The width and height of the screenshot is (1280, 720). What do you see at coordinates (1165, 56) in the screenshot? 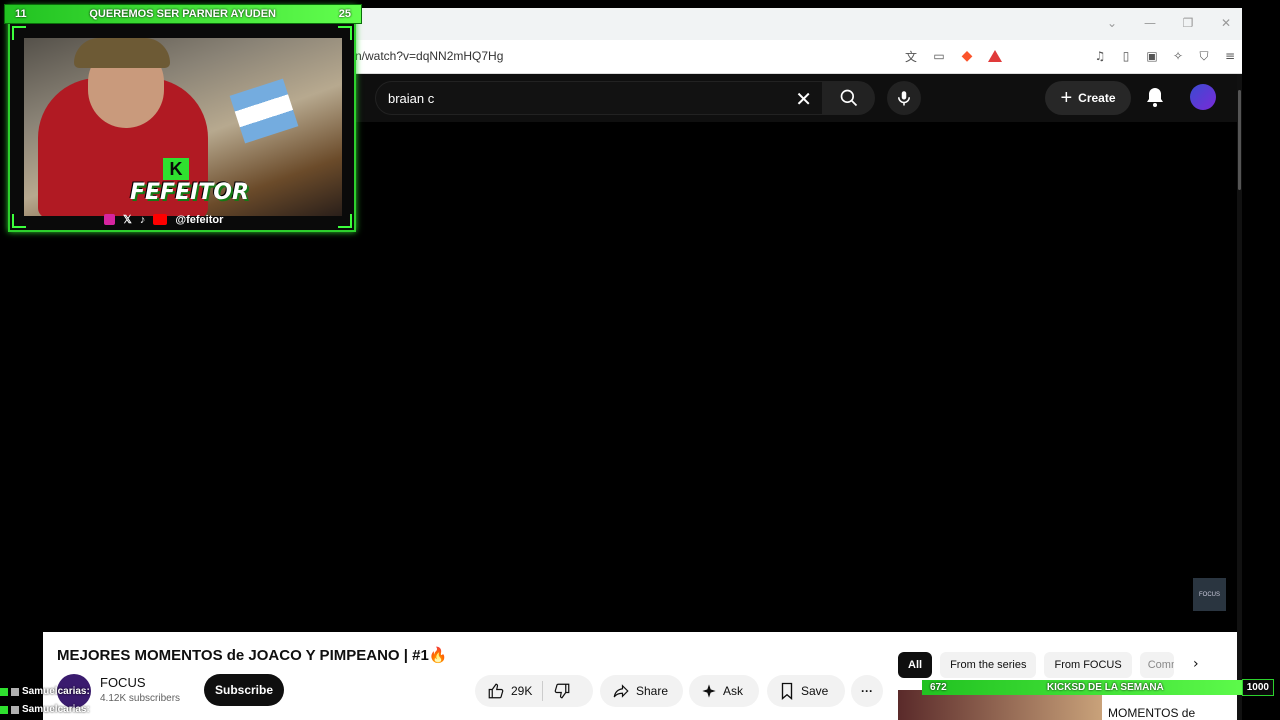
I see `toolbar-icons: ♫ ▯ ▣ ✧ ⛉ ≡` at bounding box center [1165, 56].